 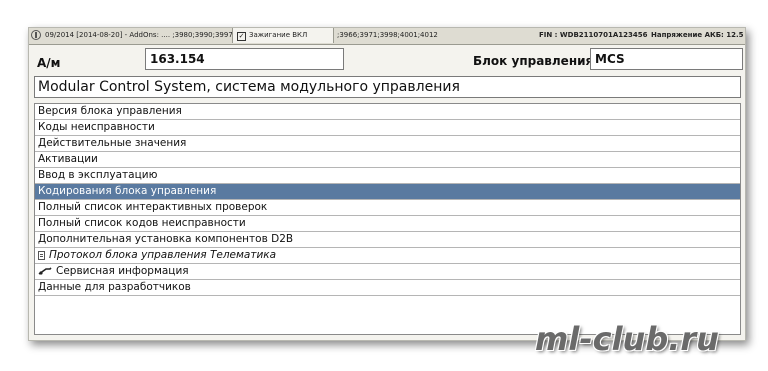 I want to click on menu-item-label: Данные для разработчиков, so click(x=114, y=287).